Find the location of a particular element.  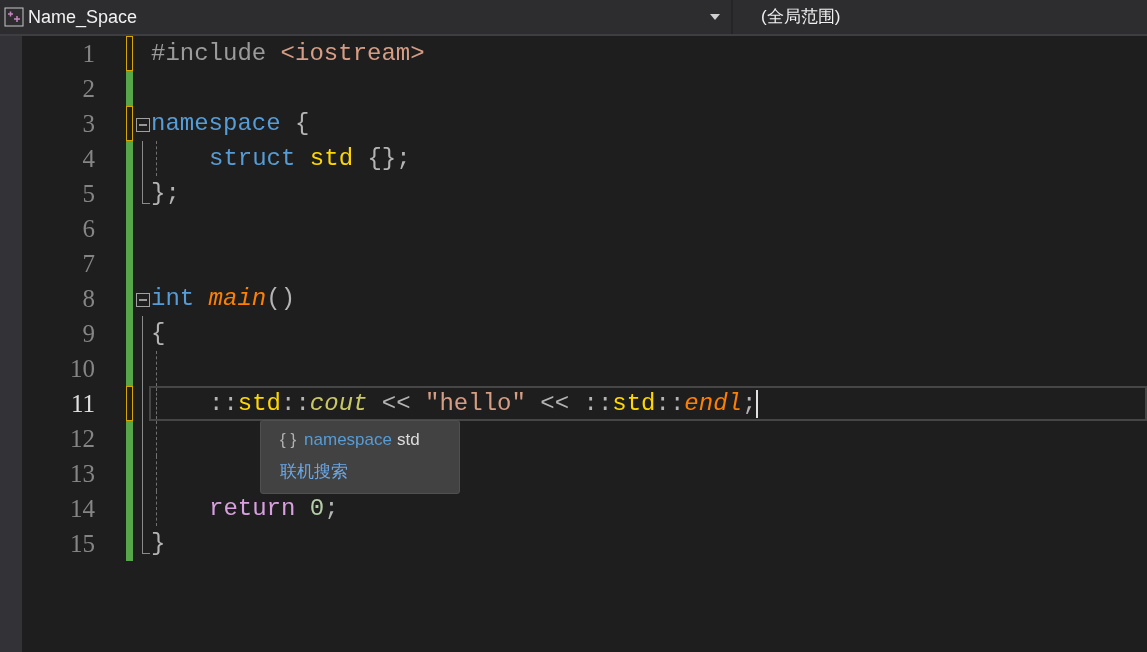

tooltip-keyword: namespace is located at coordinates (348, 440).